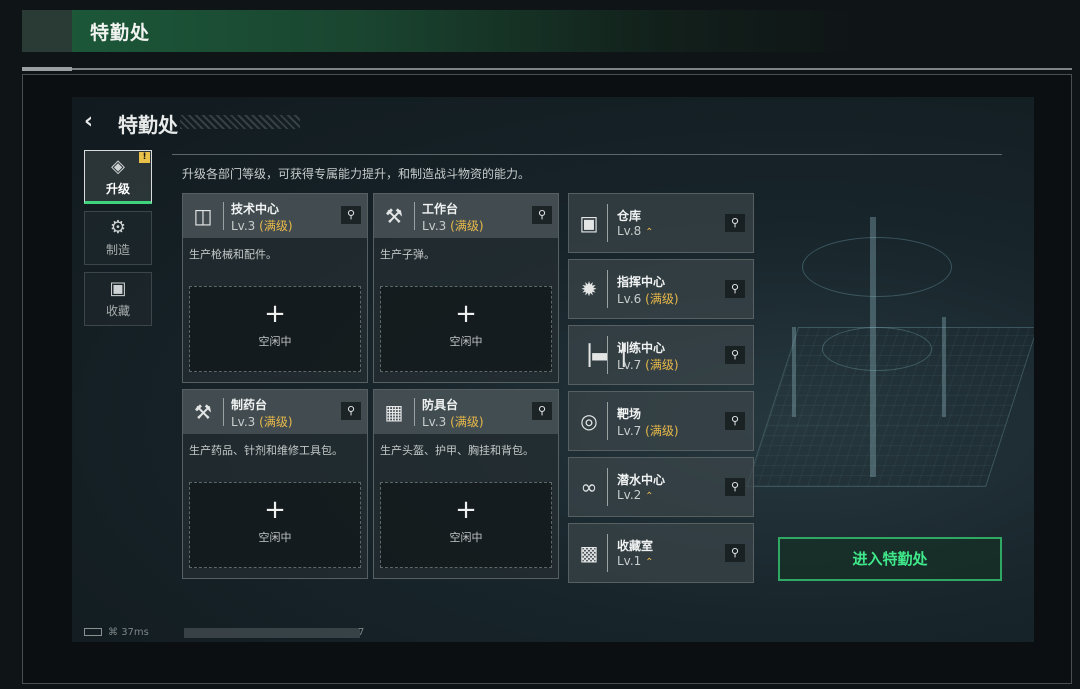 This screenshot has width=1080, height=689. Describe the element at coordinates (117, 250) in the screenshot. I see `tab-label: 制造` at that location.